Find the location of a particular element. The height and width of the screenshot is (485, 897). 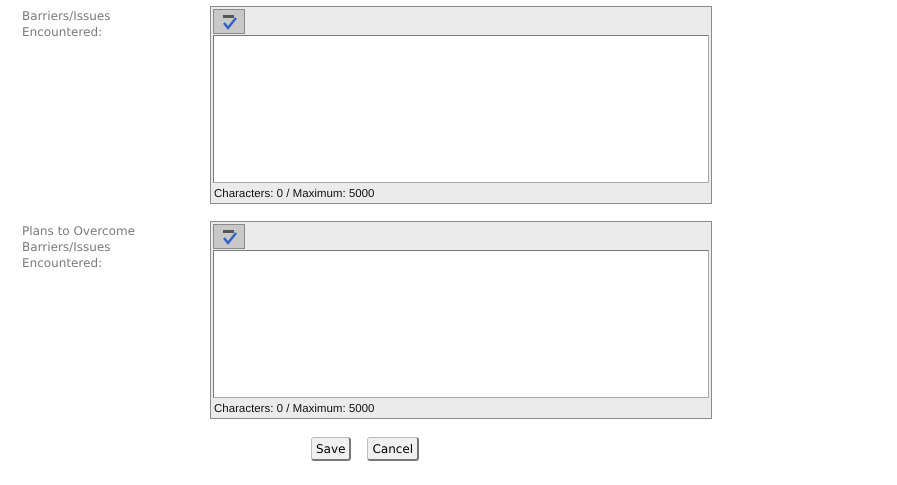

field-label: Plans to Overcome Barriers/Issues Encountered: is located at coordinates (78, 247).